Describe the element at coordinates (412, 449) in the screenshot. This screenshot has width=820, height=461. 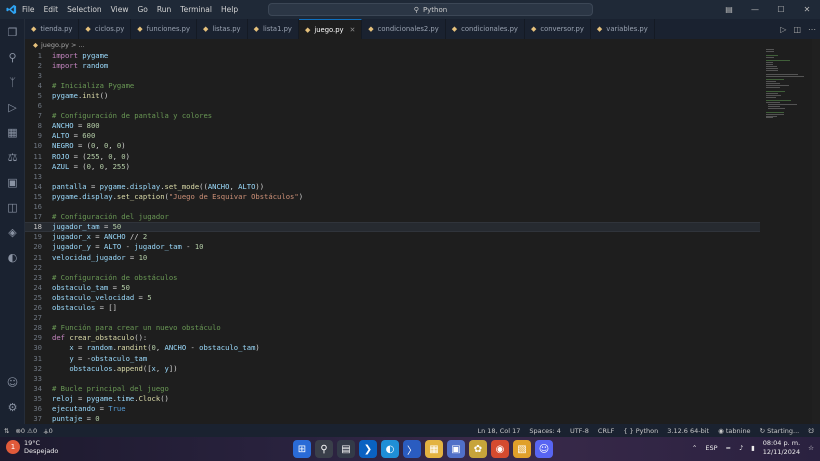
I see `terminal-icon: 〉` at that location.